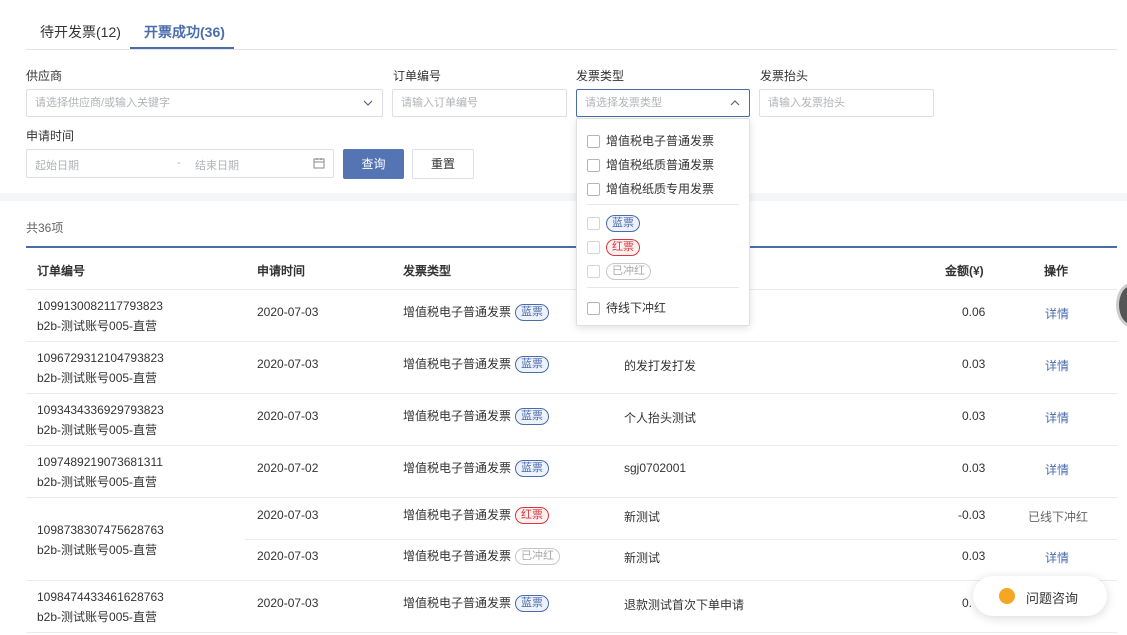 The height and width of the screenshot is (635, 1127). What do you see at coordinates (373, 164) in the screenshot?
I see `query-button: 查询` at bounding box center [373, 164].